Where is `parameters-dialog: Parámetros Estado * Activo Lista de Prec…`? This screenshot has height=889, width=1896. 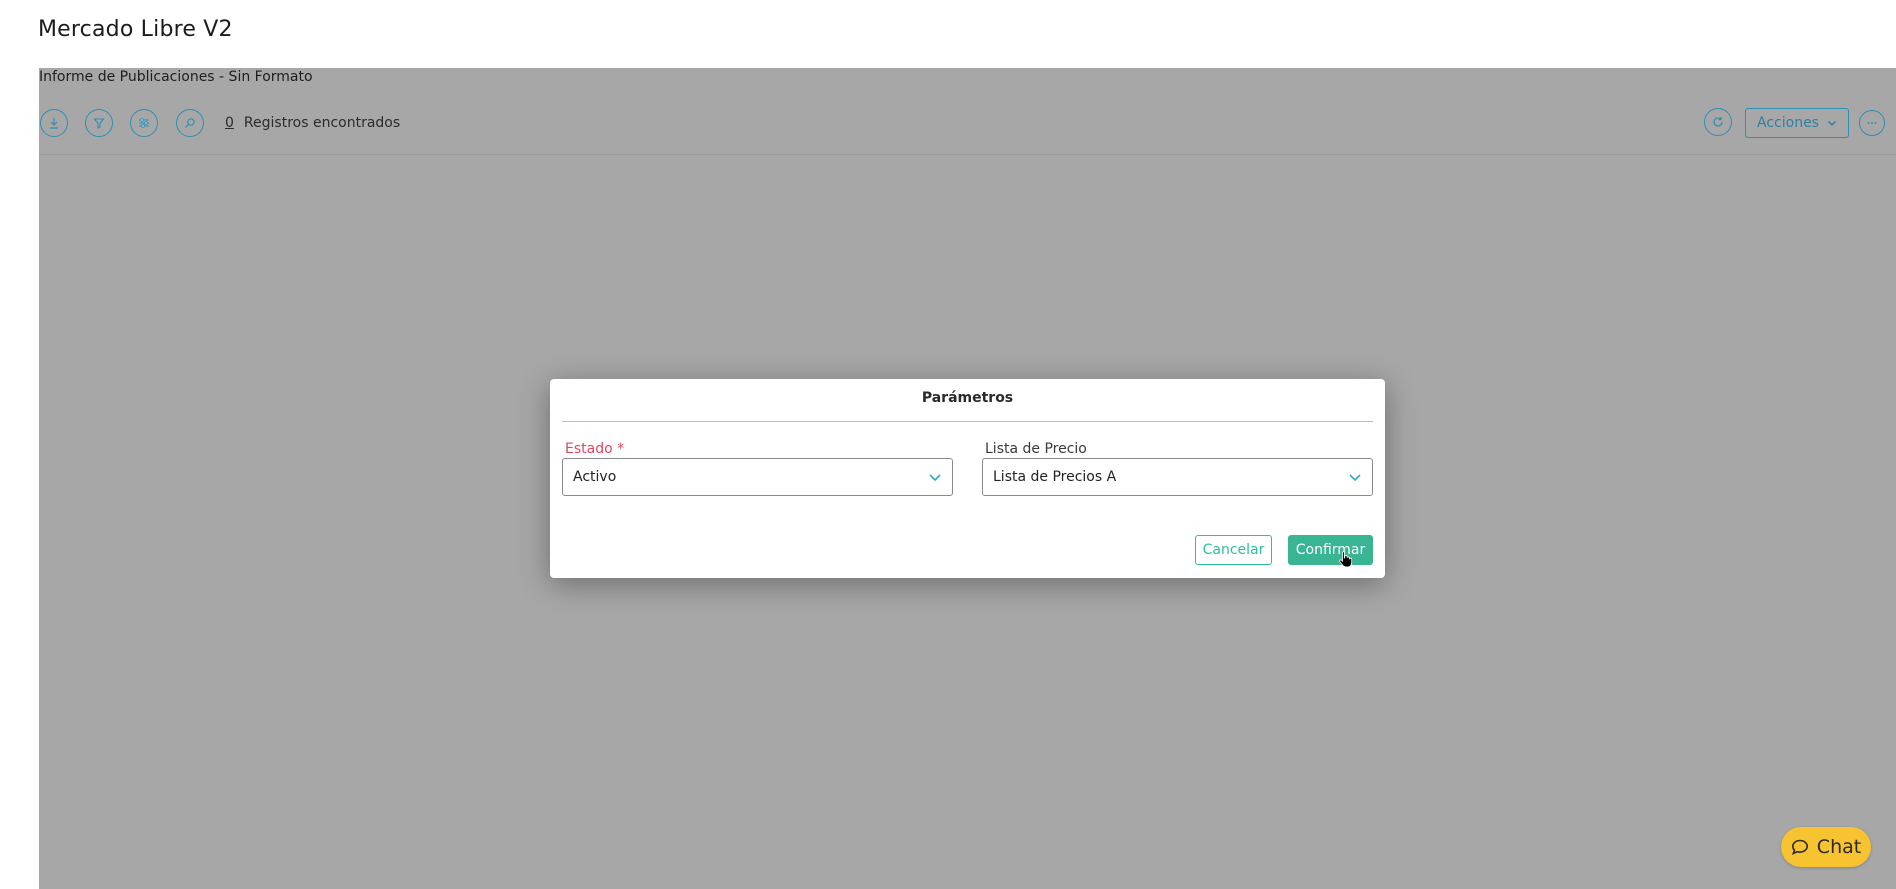 parameters-dialog: Parámetros Estado * Activo Lista de Prec… is located at coordinates (967, 478).